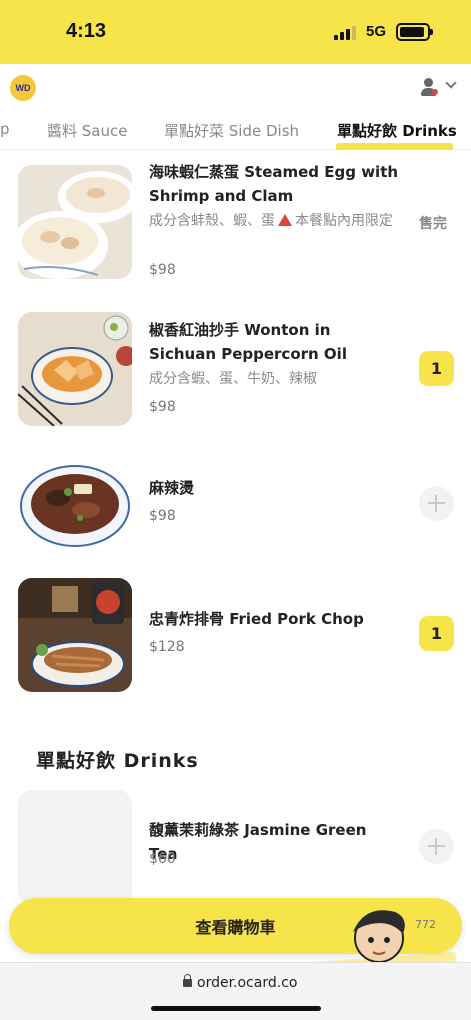  I want to click on item-photo-placeholder, so click(75, 847).